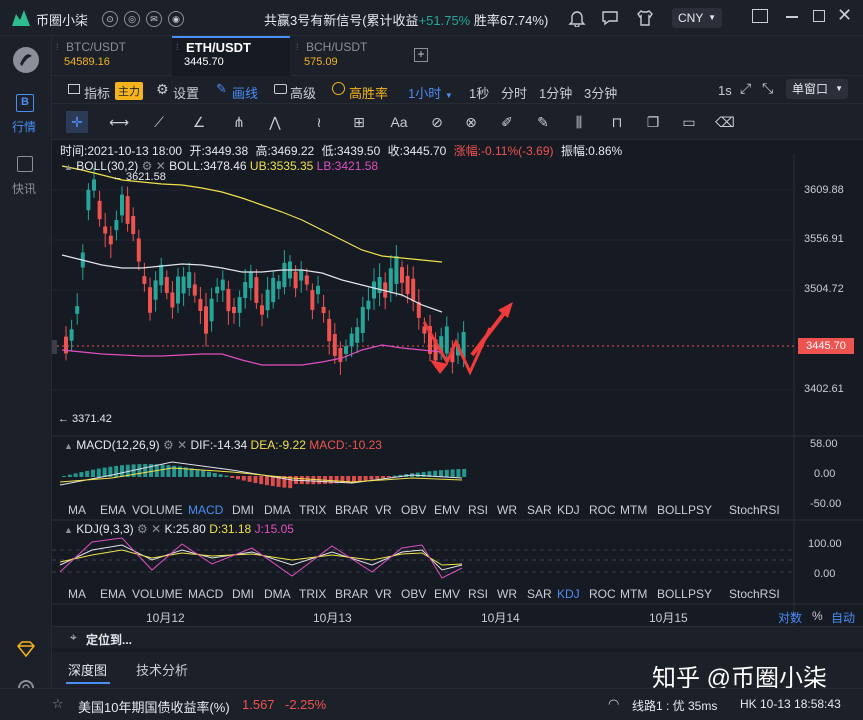 Image resolution: width=863 pixels, height=720 pixels. Describe the element at coordinates (843, 617) in the screenshot. I see `auto-scale-toggle: 自动` at that location.